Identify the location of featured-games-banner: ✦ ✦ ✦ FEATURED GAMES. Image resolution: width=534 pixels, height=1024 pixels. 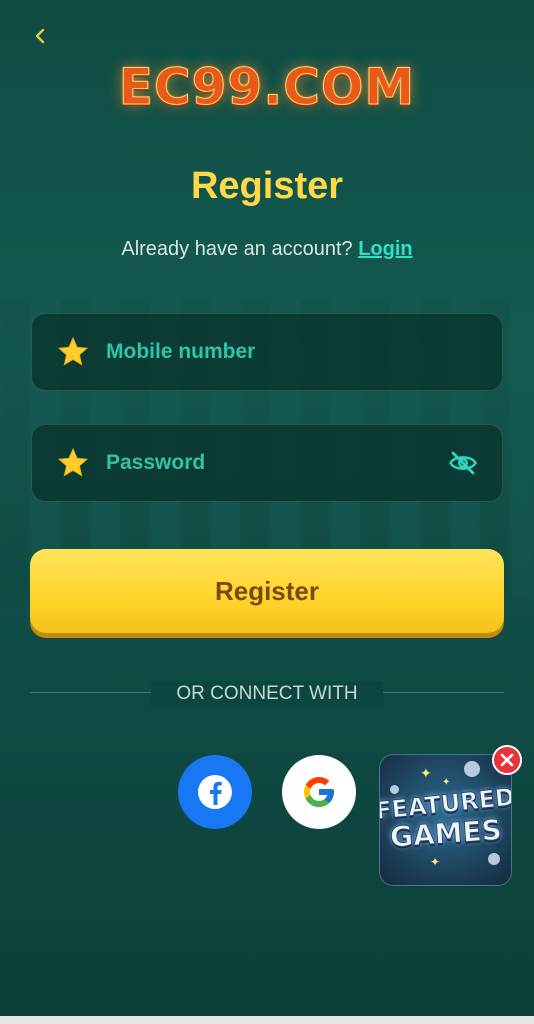
(445, 820).